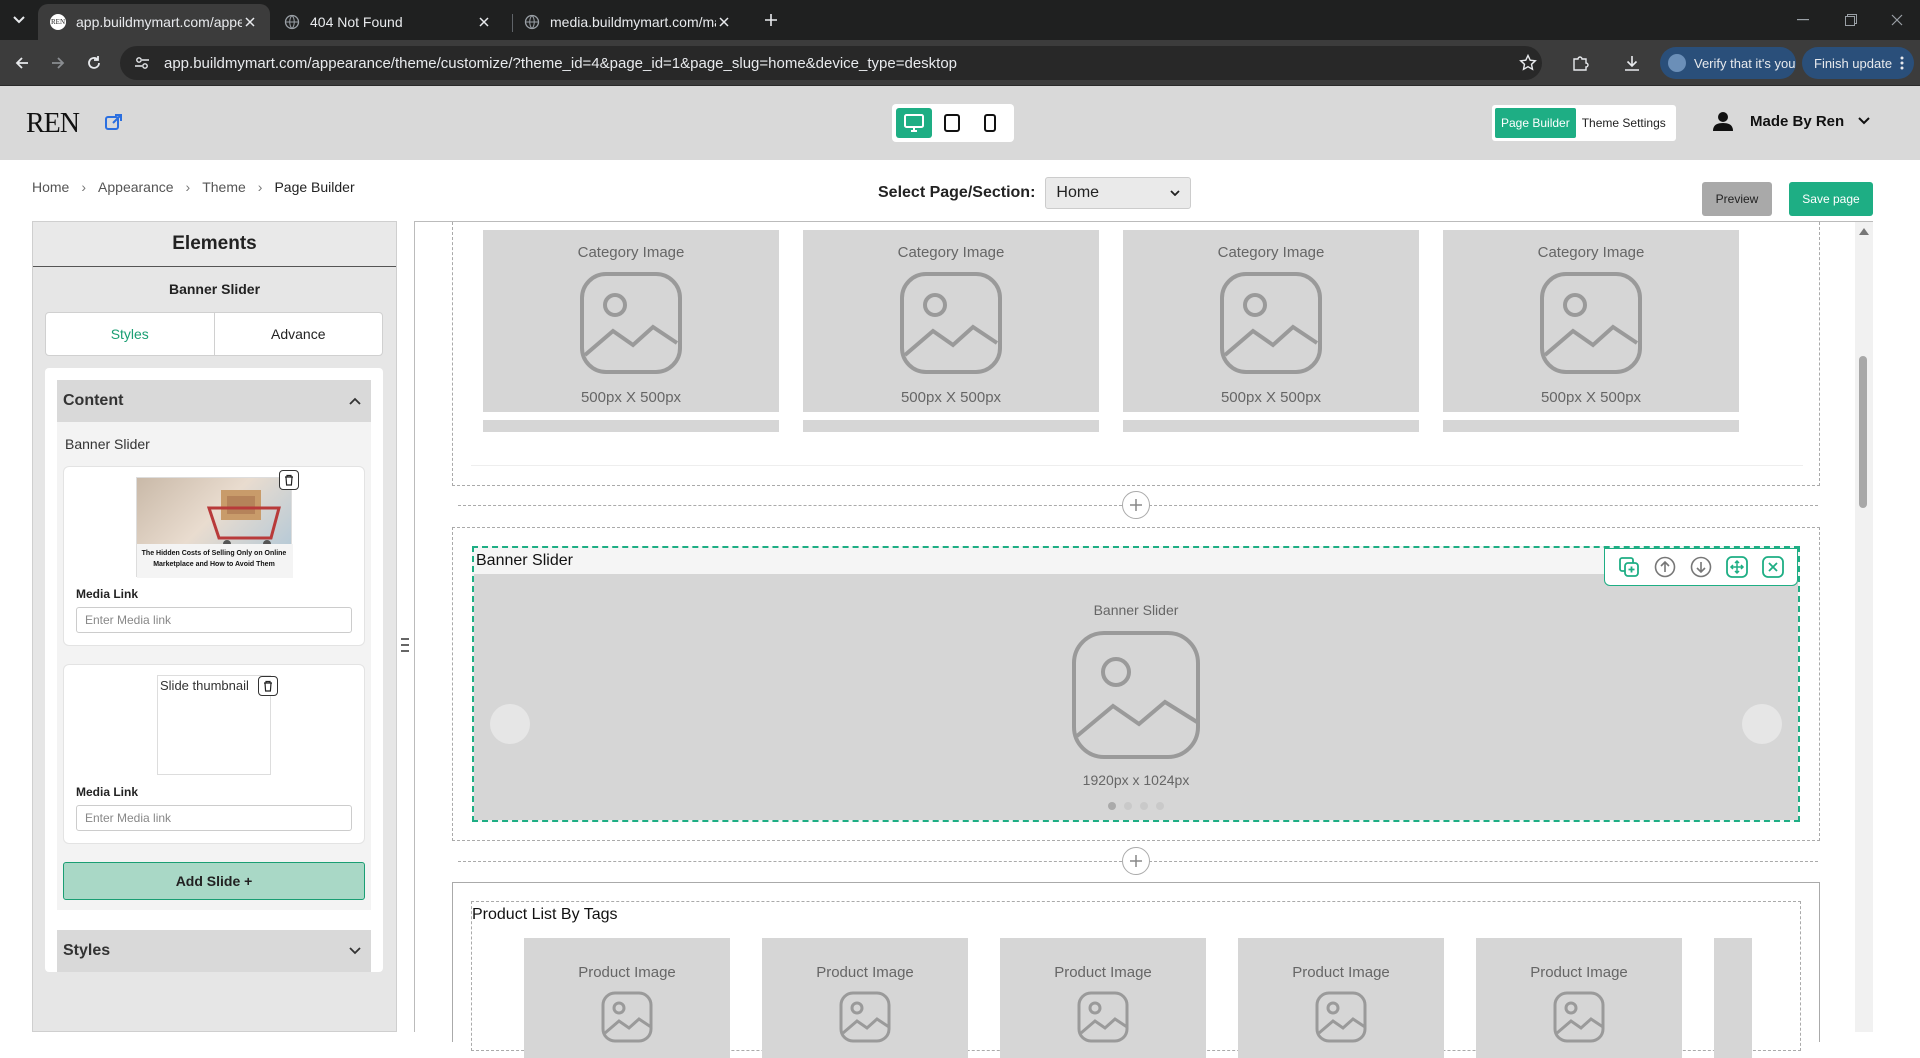 This screenshot has width=1920, height=1058. I want to click on panel-title: Elements, so click(214, 244).